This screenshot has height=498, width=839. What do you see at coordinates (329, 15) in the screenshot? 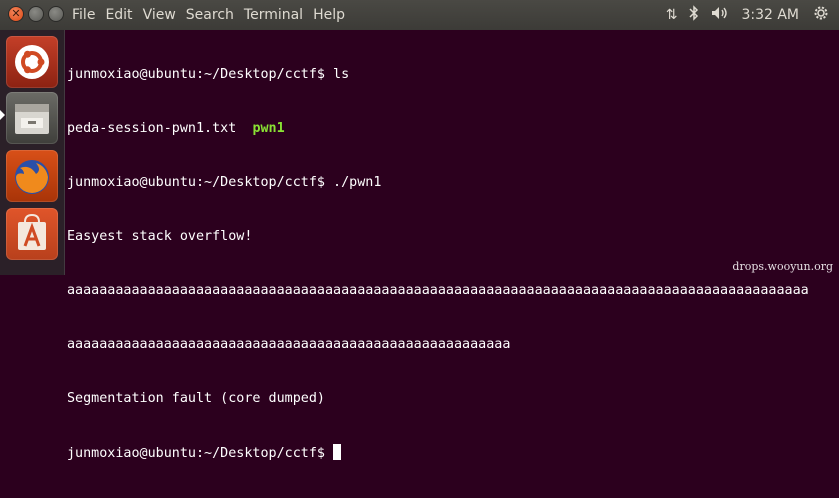
I see `menu-help: Help` at bounding box center [329, 15].